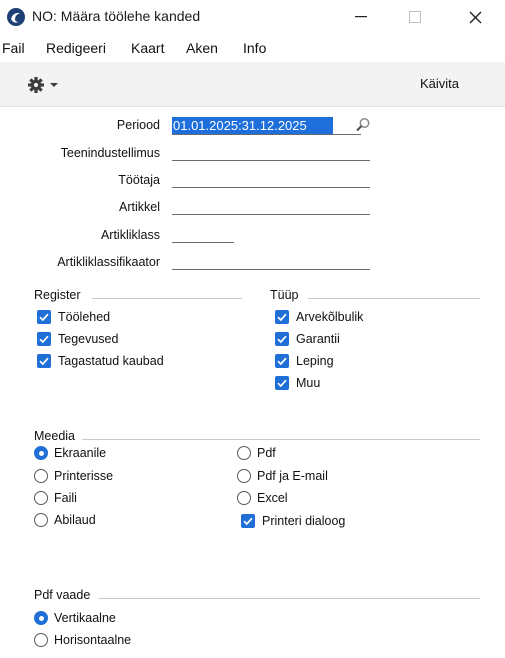  I want to click on close-button, so click(475, 17).